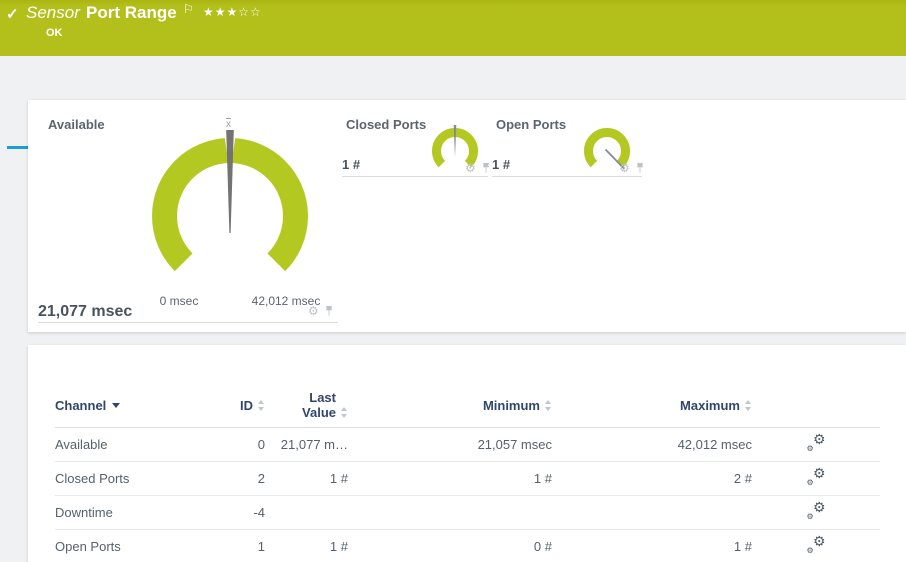  What do you see at coordinates (131, 12) in the screenshot?
I see `sensor-name: Port Range` at bounding box center [131, 12].